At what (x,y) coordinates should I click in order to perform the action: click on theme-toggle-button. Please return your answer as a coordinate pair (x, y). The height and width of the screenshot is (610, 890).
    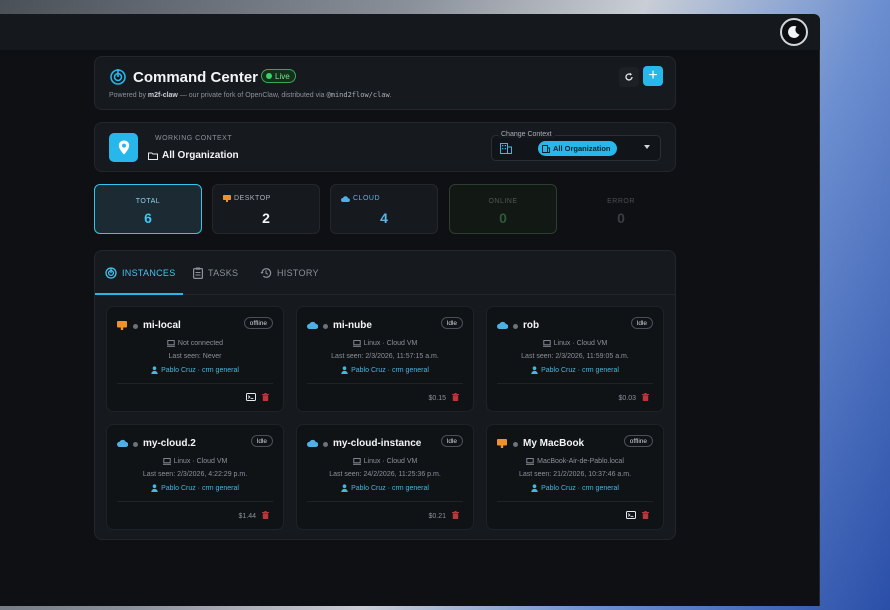
    Looking at the image, I should click on (794, 32).